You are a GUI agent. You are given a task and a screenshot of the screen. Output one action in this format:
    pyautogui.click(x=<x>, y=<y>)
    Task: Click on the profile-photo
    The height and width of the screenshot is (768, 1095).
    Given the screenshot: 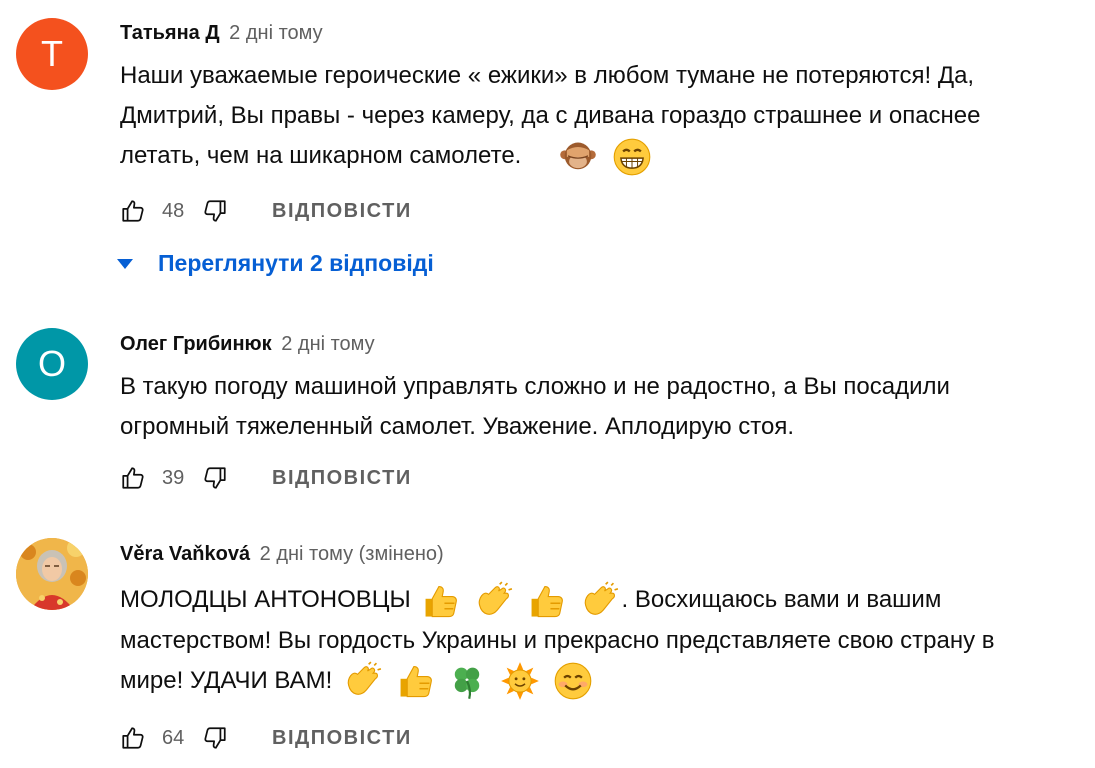 What is the action you would take?
    pyautogui.click(x=52, y=574)
    